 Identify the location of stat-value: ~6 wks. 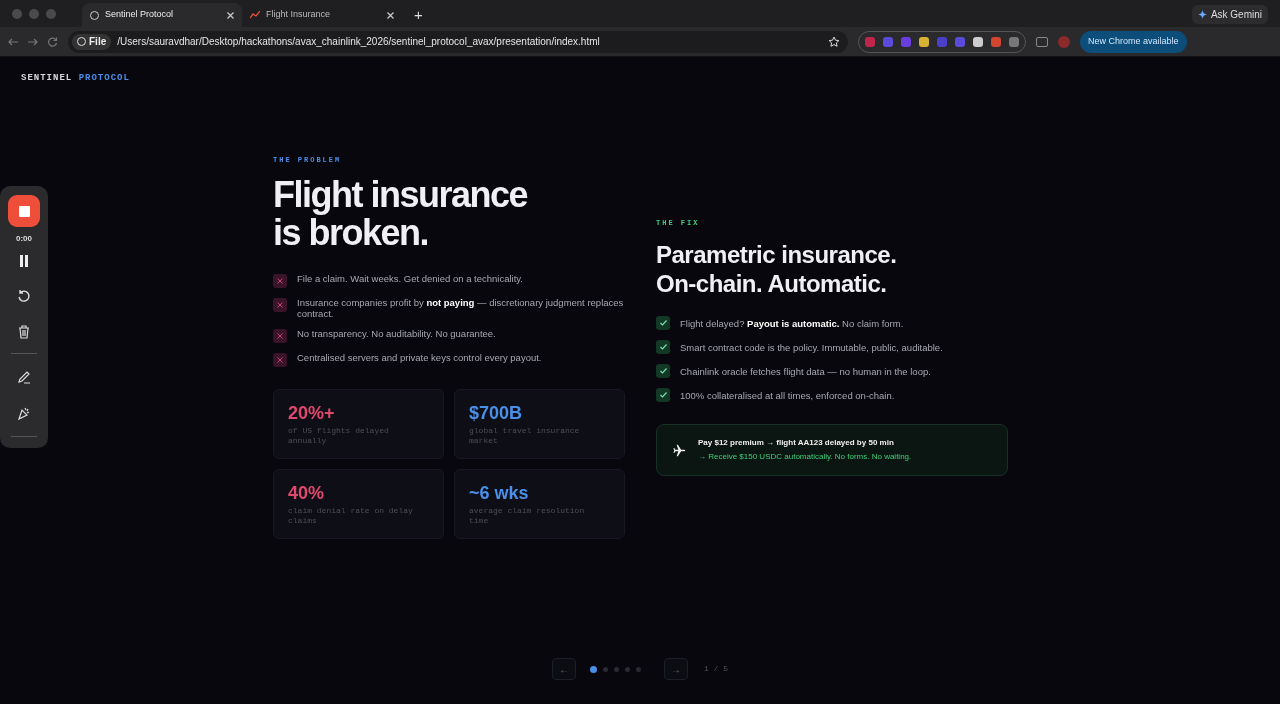
(499, 492).